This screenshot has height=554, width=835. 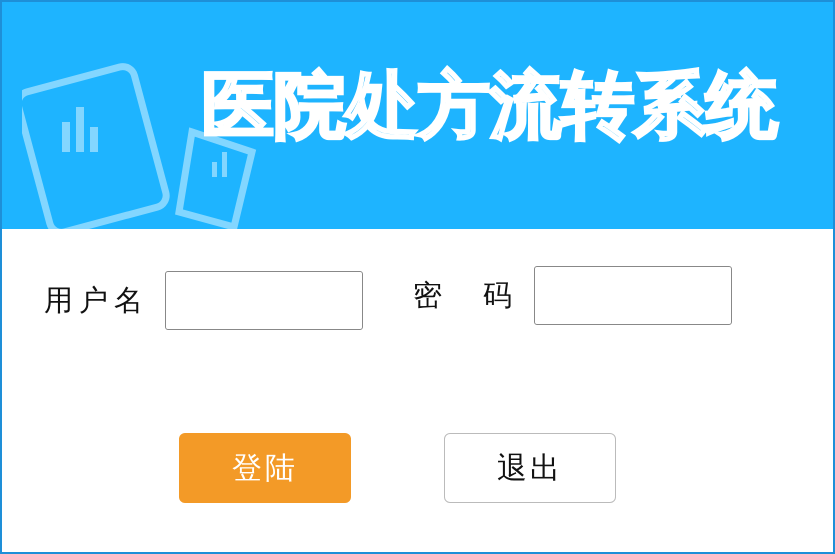 I want to click on field-label: 用户名, so click(x=96, y=300).